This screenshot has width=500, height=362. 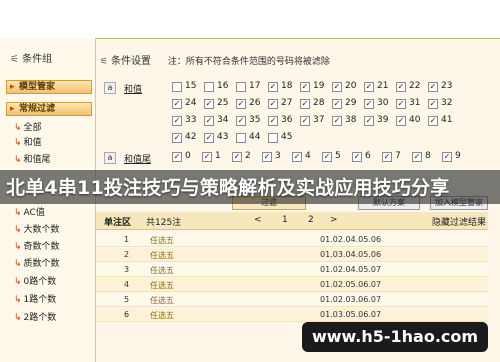 What do you see at coordinates (34, 213) in the screenshot?
I see `sidebar-item-label: AC值` at bounding box center [34, 213].